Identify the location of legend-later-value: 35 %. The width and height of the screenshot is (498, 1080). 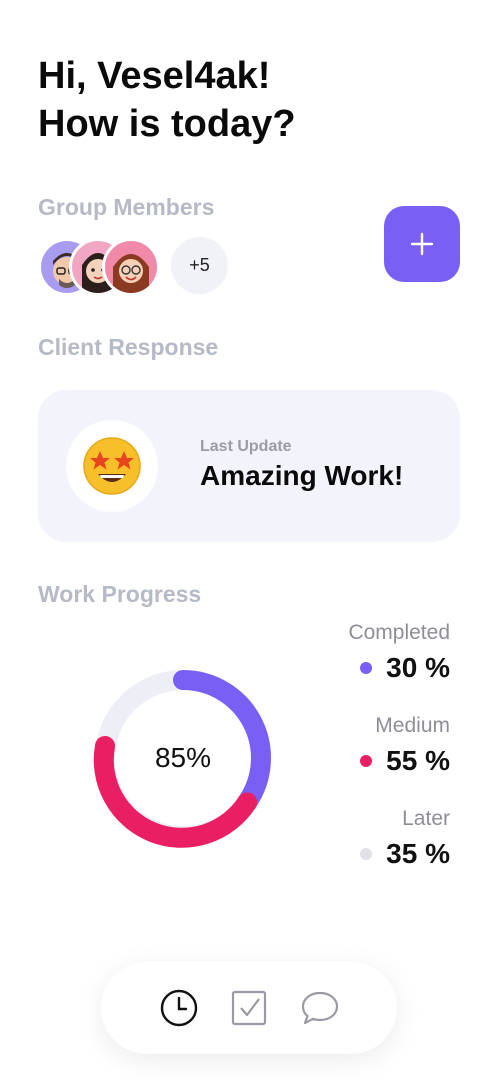
(418, 853).